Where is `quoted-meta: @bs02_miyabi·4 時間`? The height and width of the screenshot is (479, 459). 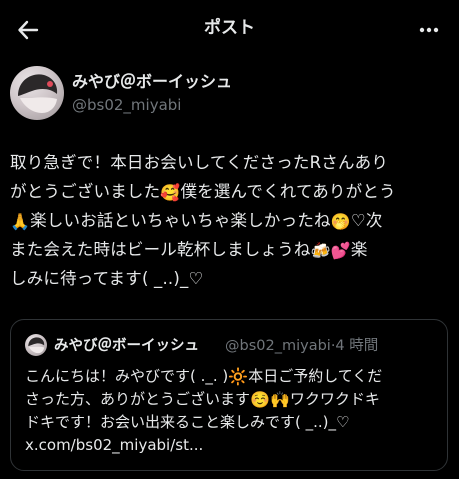 quoted-meta: @bs02_miyabi·4 時間 is located at coordinates (301, 346).